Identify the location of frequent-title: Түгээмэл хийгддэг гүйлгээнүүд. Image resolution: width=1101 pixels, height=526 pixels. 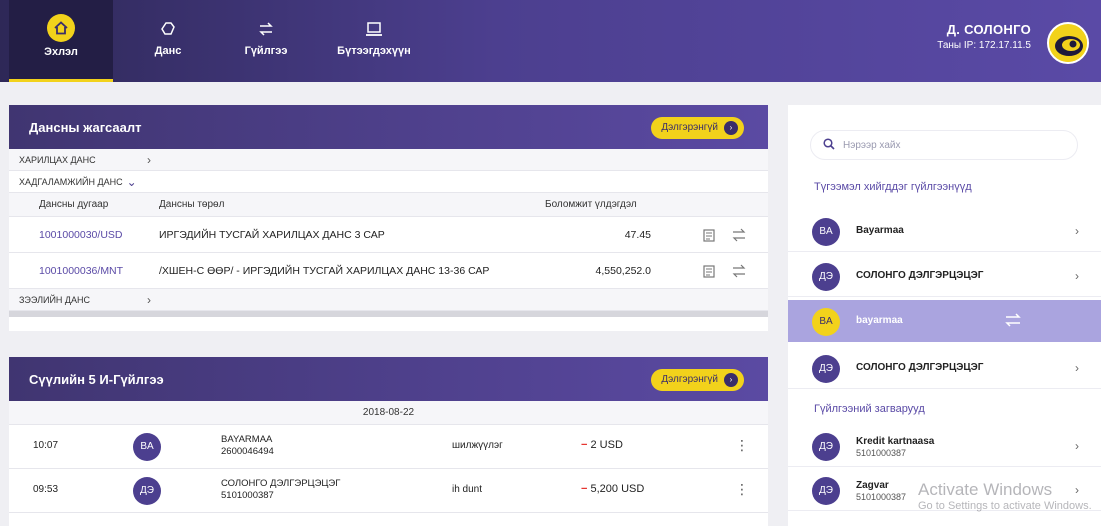
(893, 187).